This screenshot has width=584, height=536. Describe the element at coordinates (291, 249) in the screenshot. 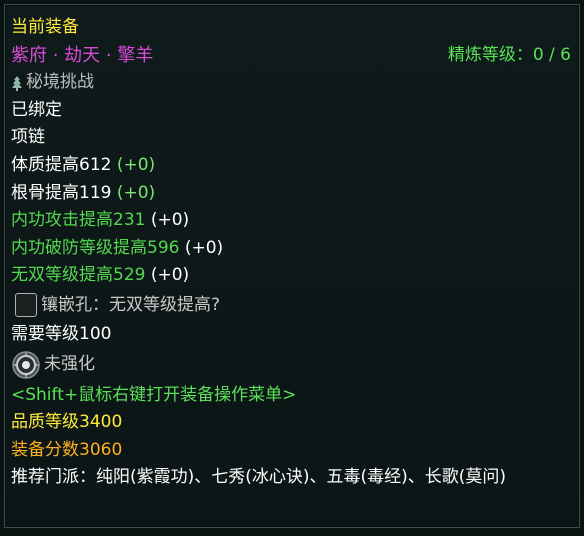

I see `stat-row: 内功破防等级提高596 (+0)` at that location.